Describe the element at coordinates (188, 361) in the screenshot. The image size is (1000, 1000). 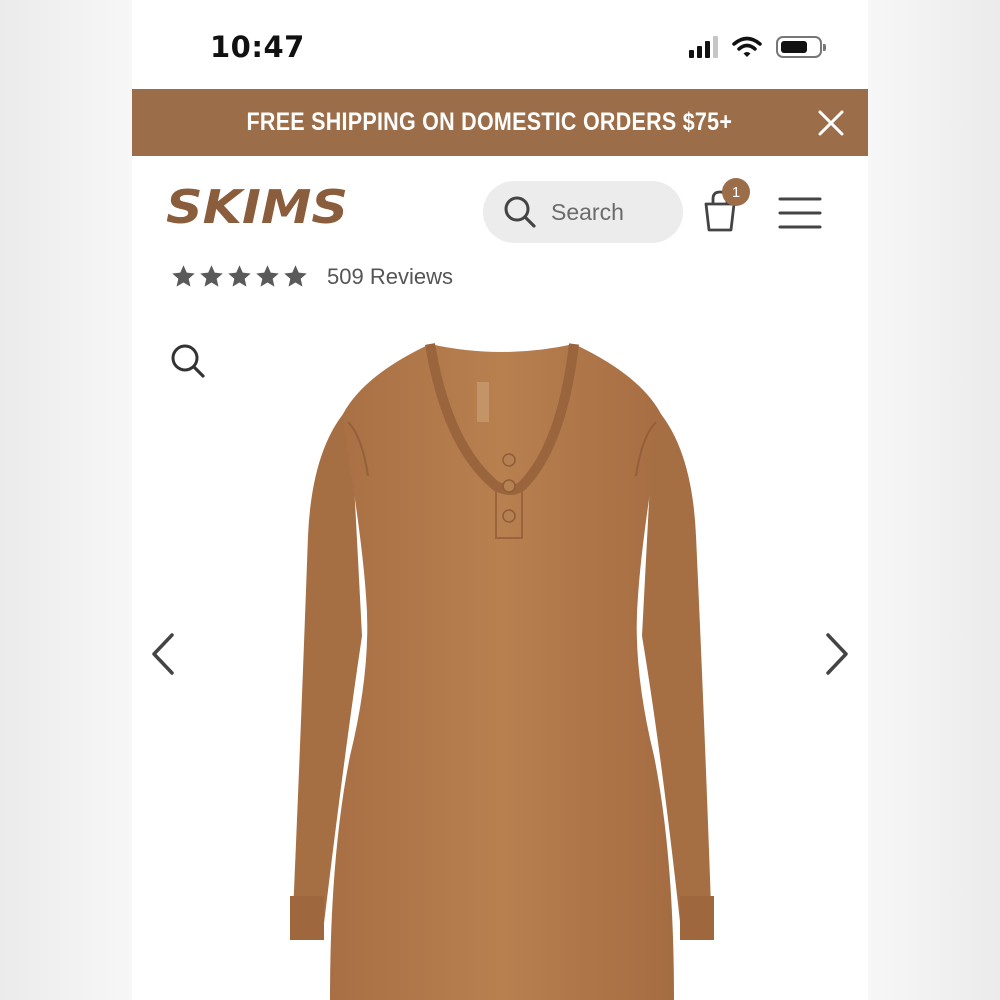
I see `zoom-icon` at that location.